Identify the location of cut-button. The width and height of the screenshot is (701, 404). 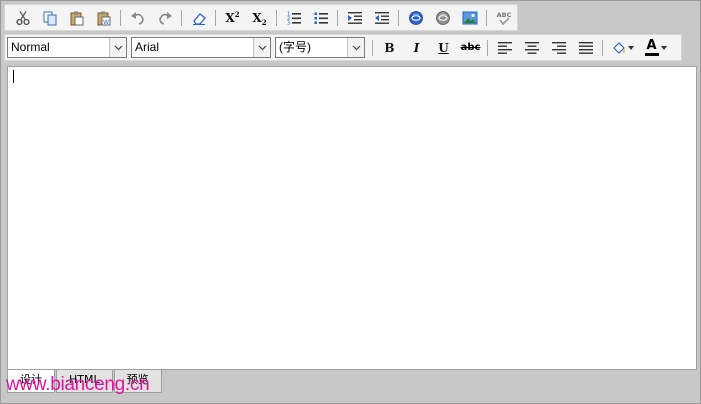
(23, 18).